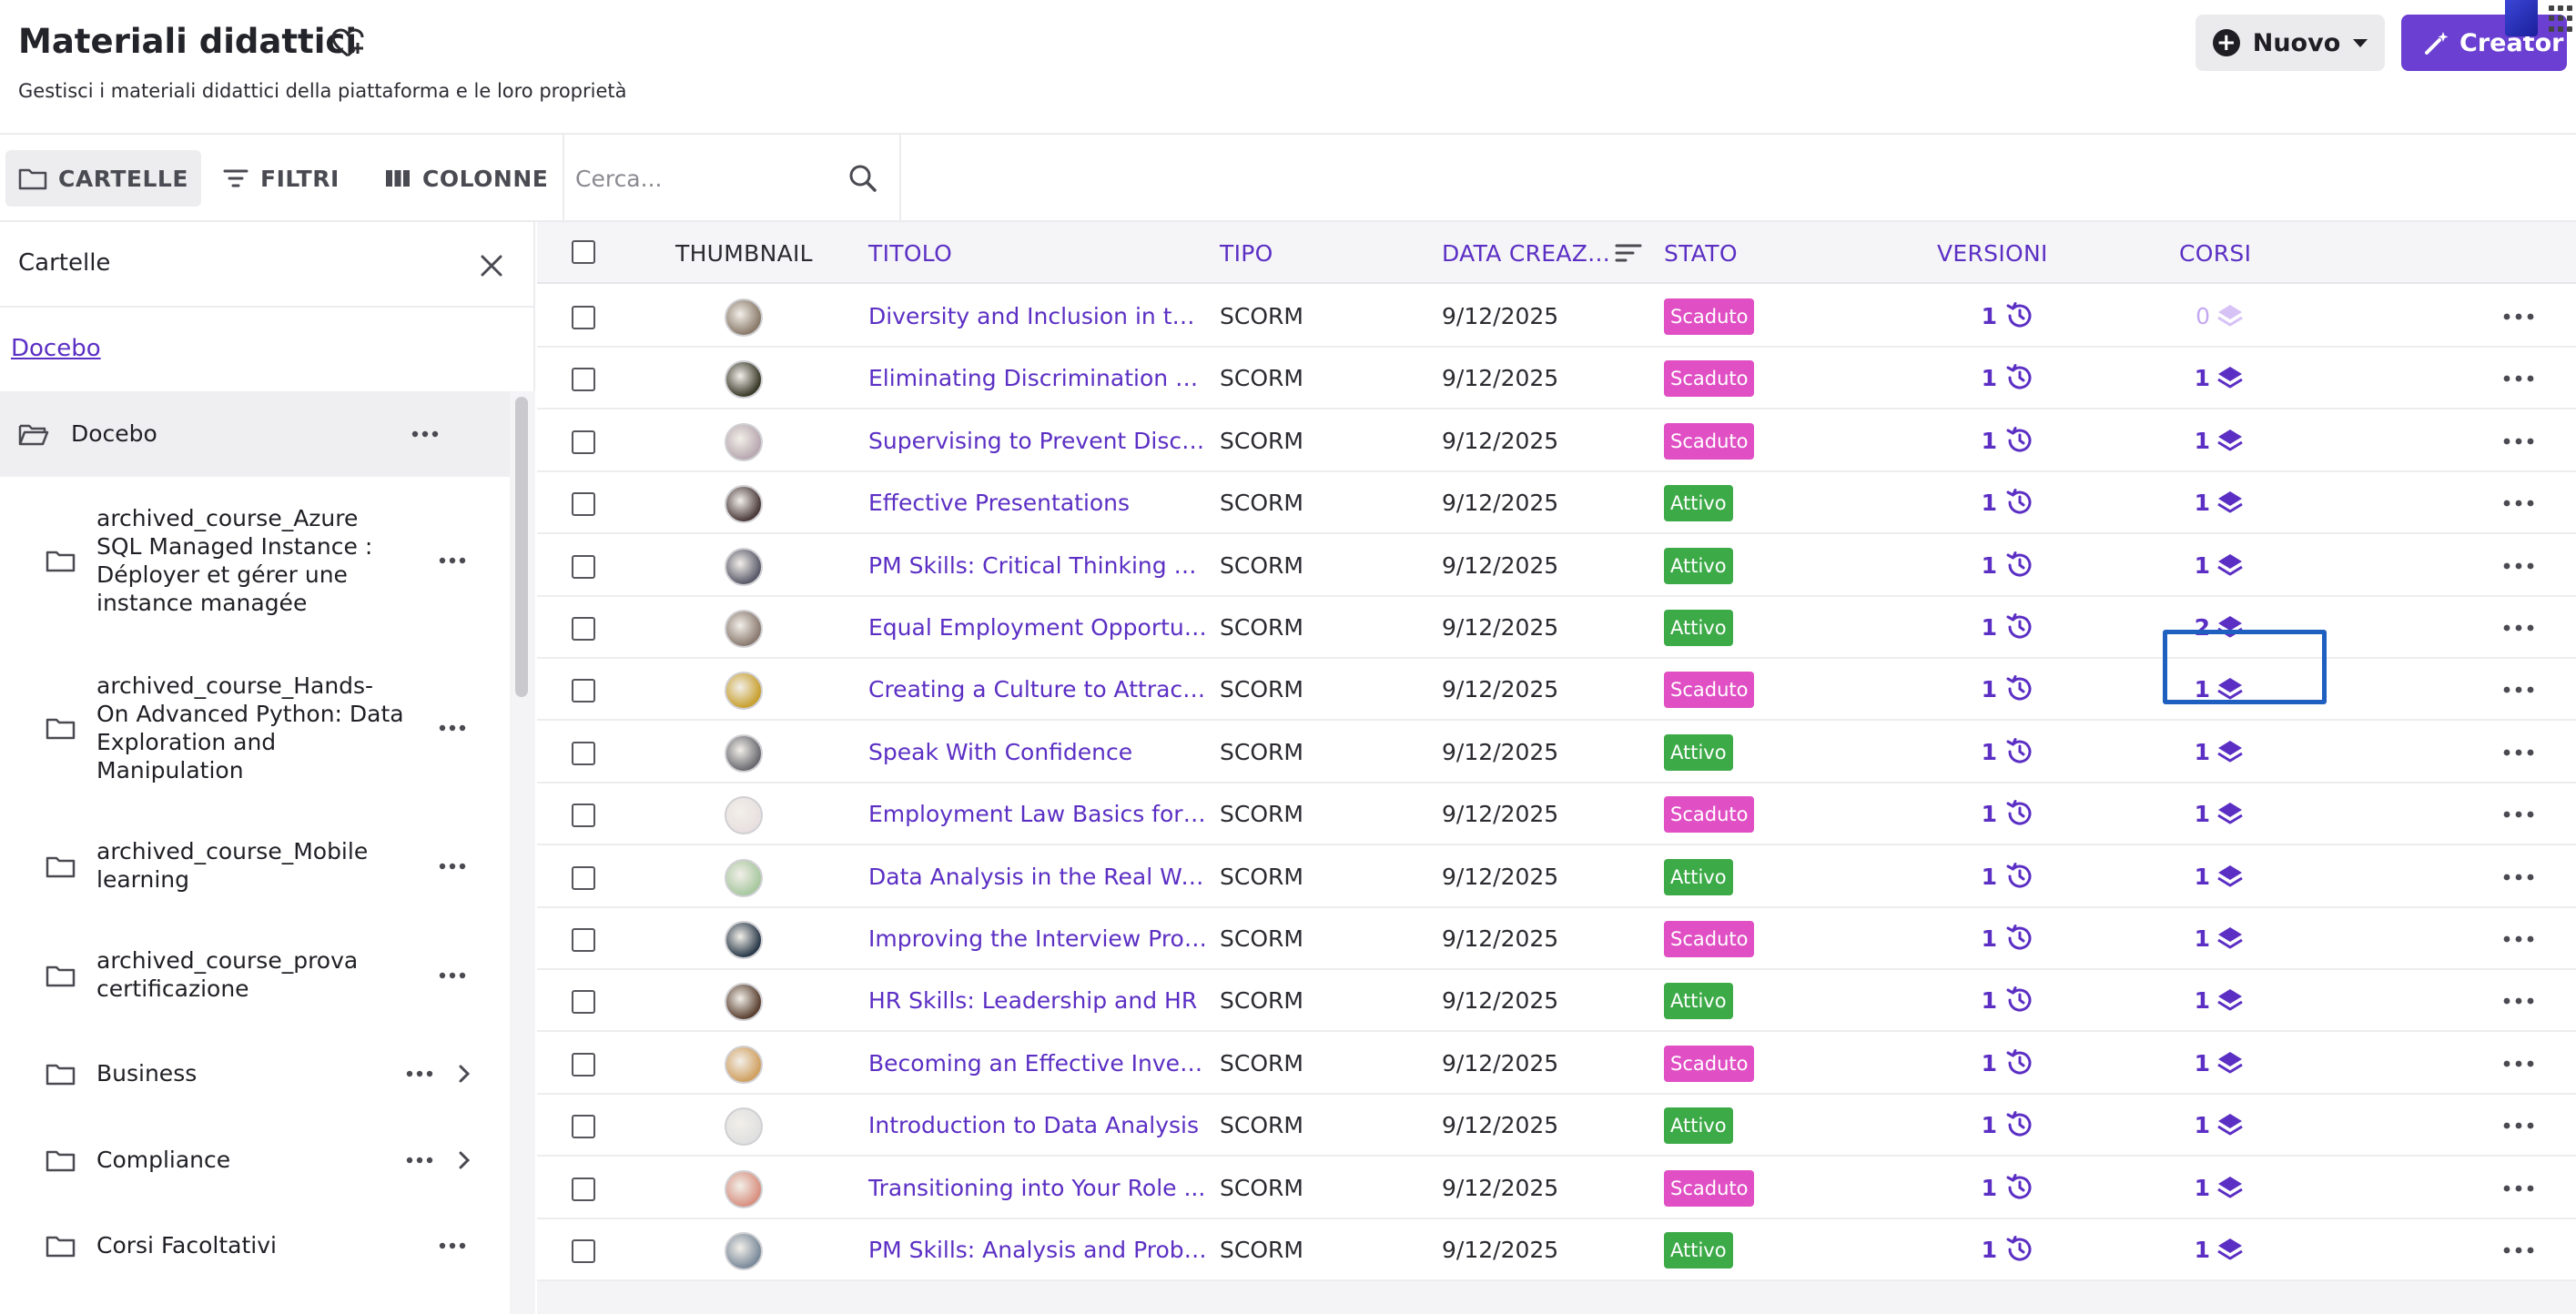 The width and height of the screenshot is (2576, 1314). I want to click on breadcrumb-root-link: Docebo, so click(56, 348).